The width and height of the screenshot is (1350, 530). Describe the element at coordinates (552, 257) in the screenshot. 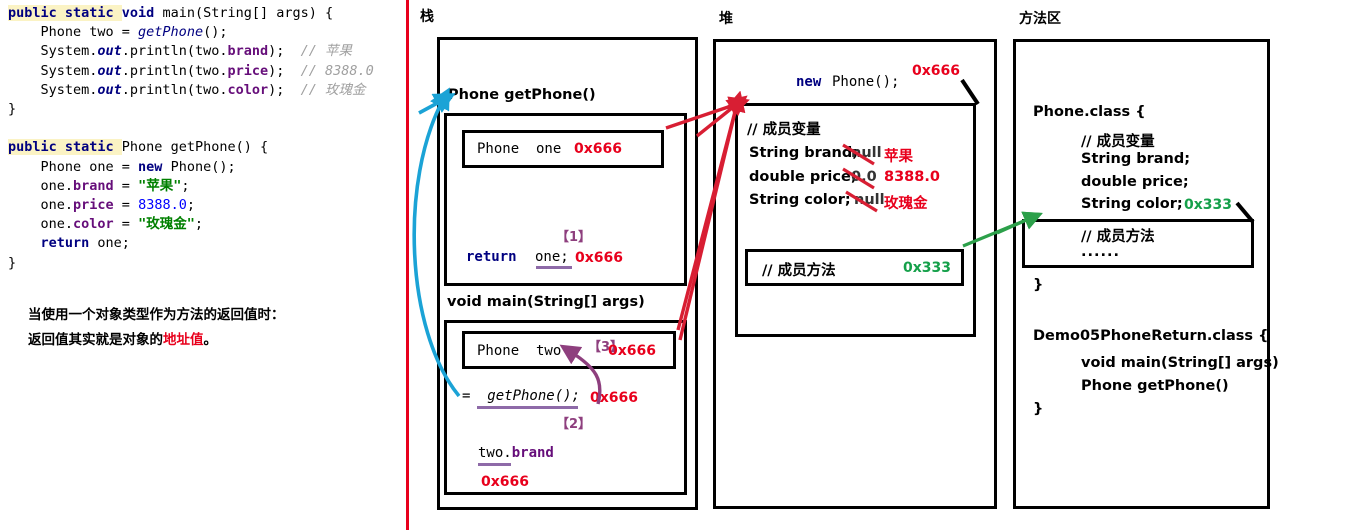

I see `stack-return-variable: one;` at that location.